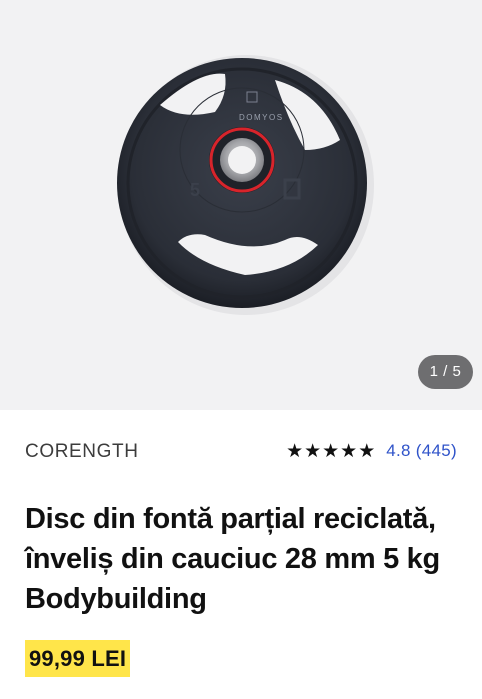  I want to click on price: 99,99 LEI, so click(78, 658).